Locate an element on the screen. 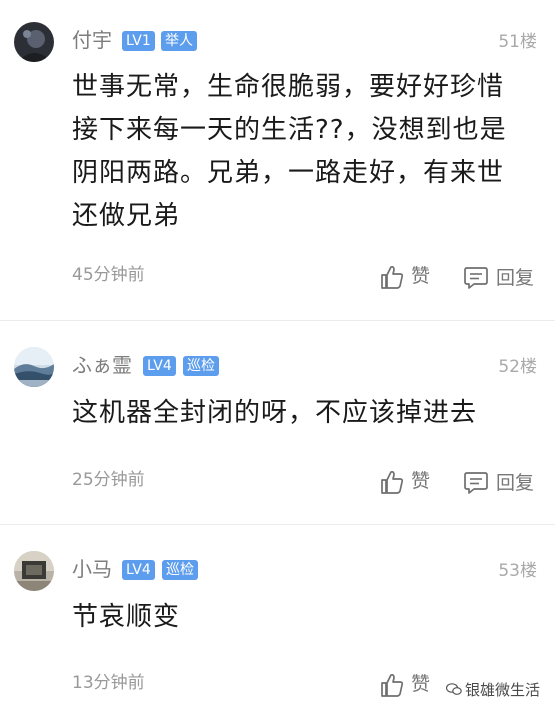 The image size is (555, 716). timestamp: 13分钟前 is located at coordinates (108, 683).